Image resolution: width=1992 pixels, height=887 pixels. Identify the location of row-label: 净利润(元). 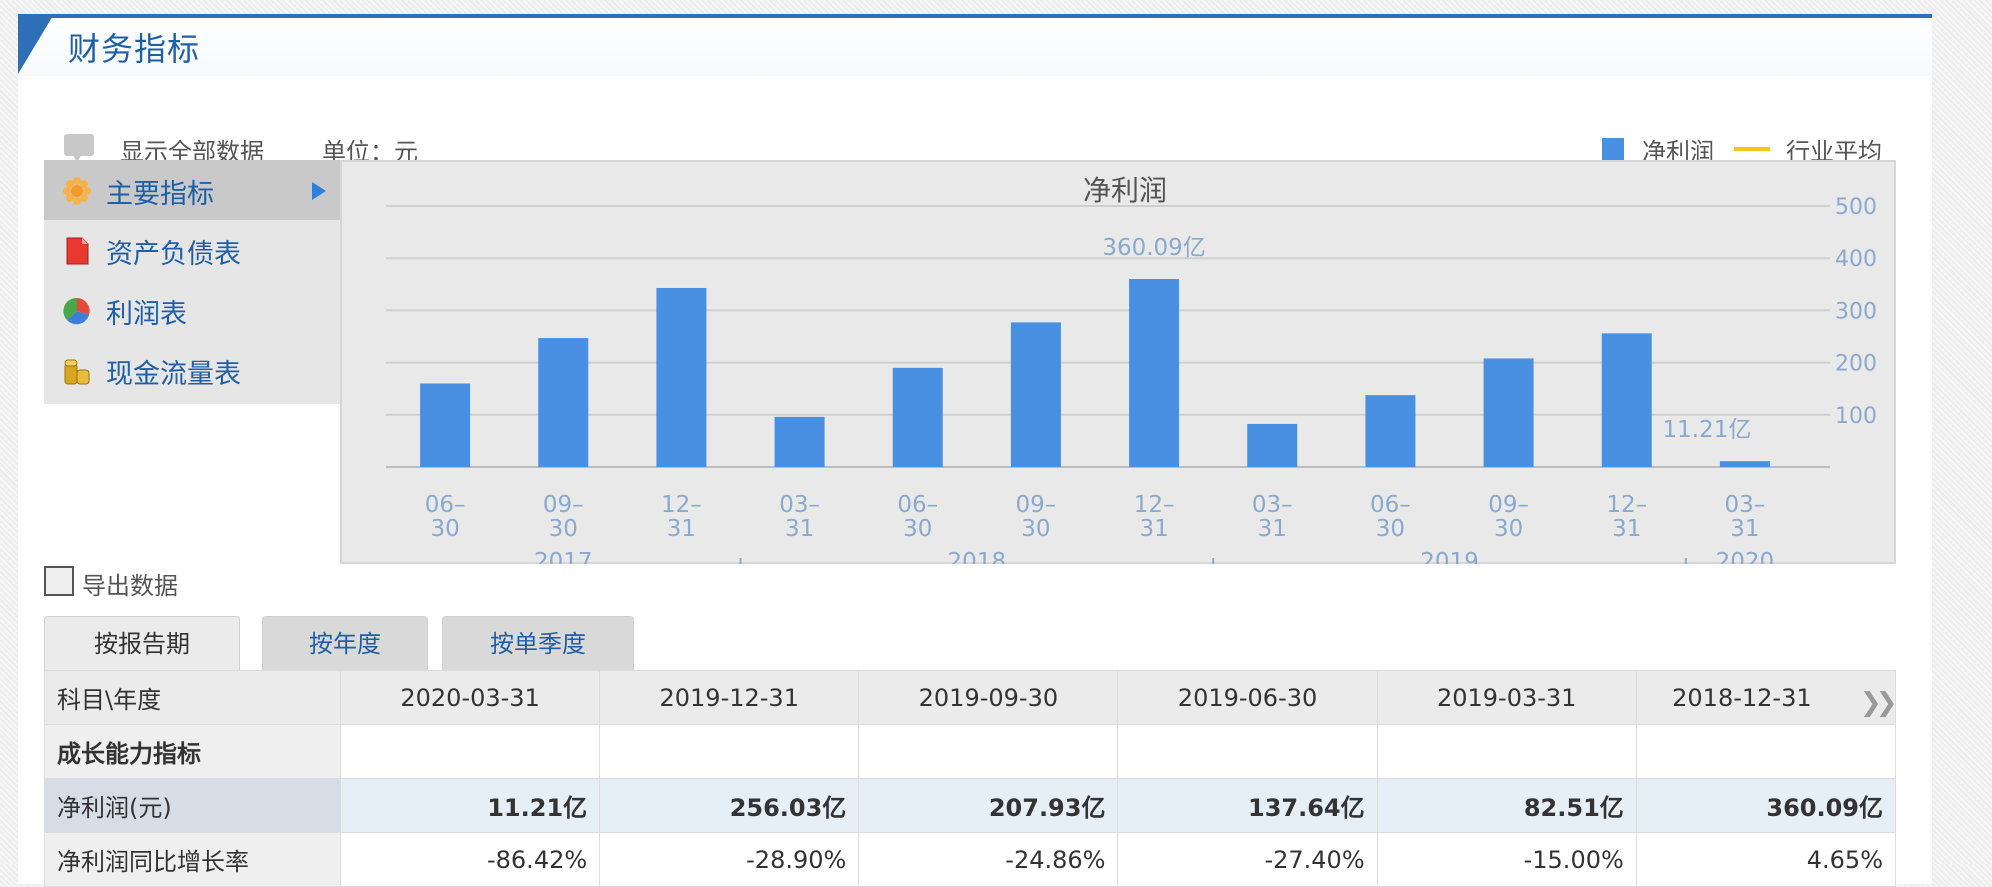
(192, 805).